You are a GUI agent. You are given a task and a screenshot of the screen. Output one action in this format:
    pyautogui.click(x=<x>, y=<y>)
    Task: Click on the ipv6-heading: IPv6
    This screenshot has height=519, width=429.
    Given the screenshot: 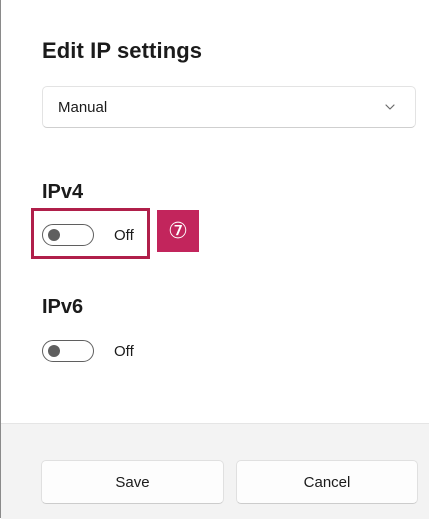 What is the action you would take?
    pyautogui.click(x=63, y=307)
    